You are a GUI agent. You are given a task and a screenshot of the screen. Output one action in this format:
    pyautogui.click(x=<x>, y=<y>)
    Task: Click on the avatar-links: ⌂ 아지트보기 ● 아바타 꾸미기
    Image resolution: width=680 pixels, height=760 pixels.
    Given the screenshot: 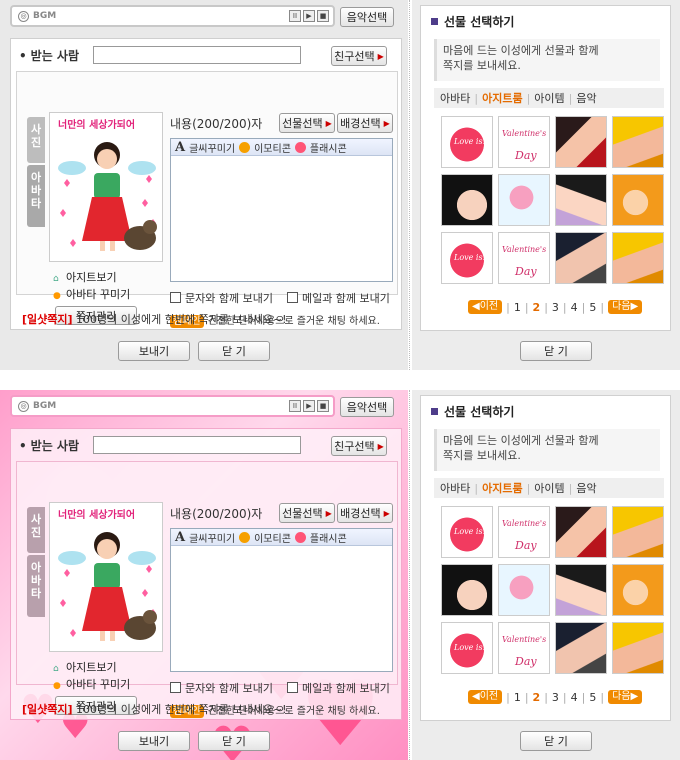 What is the action you would take?
    pyautogui.click(x=91, y=287)
    